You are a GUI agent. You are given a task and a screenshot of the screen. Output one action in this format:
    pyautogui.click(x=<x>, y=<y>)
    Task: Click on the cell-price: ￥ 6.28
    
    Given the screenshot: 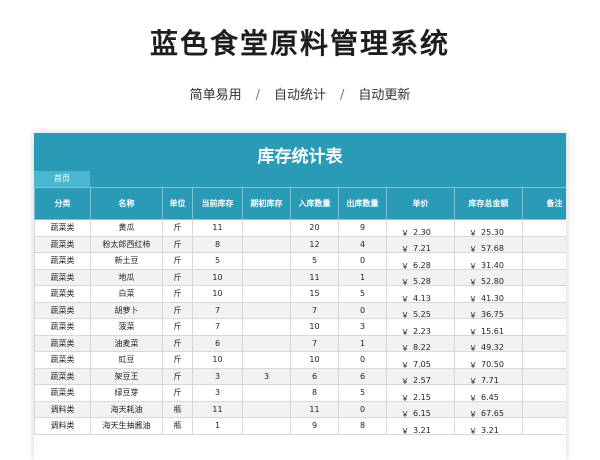 What is the action you would take?
    pyautogui.click(x=420, y=261)
    